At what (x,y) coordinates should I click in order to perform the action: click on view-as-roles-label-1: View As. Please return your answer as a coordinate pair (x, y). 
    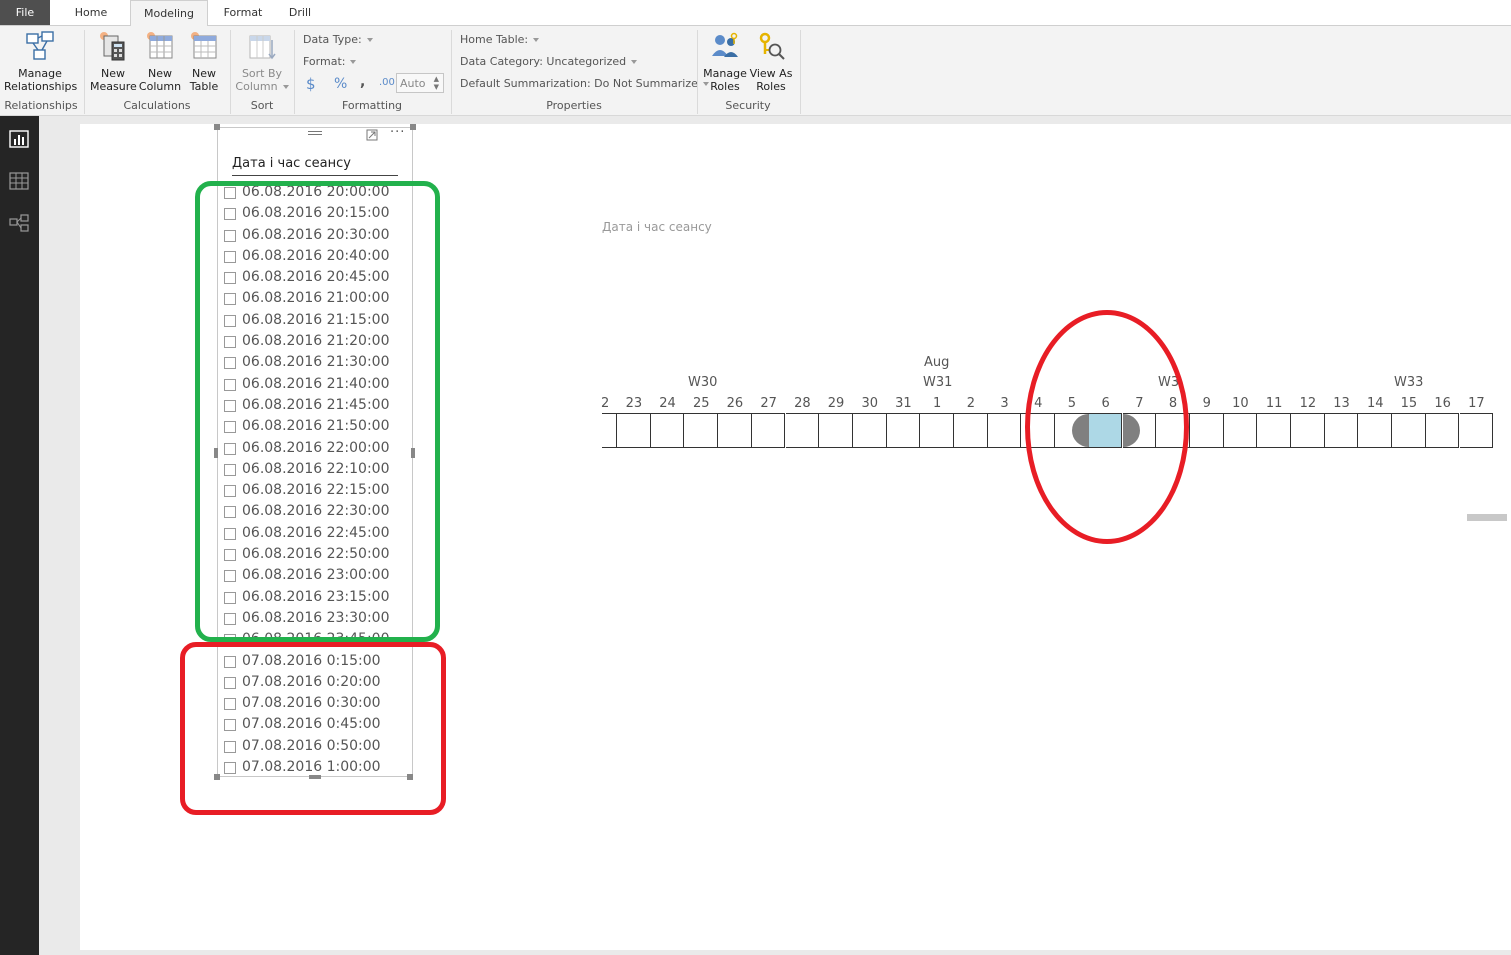
    Looking at the image, I should click on (771, 73).